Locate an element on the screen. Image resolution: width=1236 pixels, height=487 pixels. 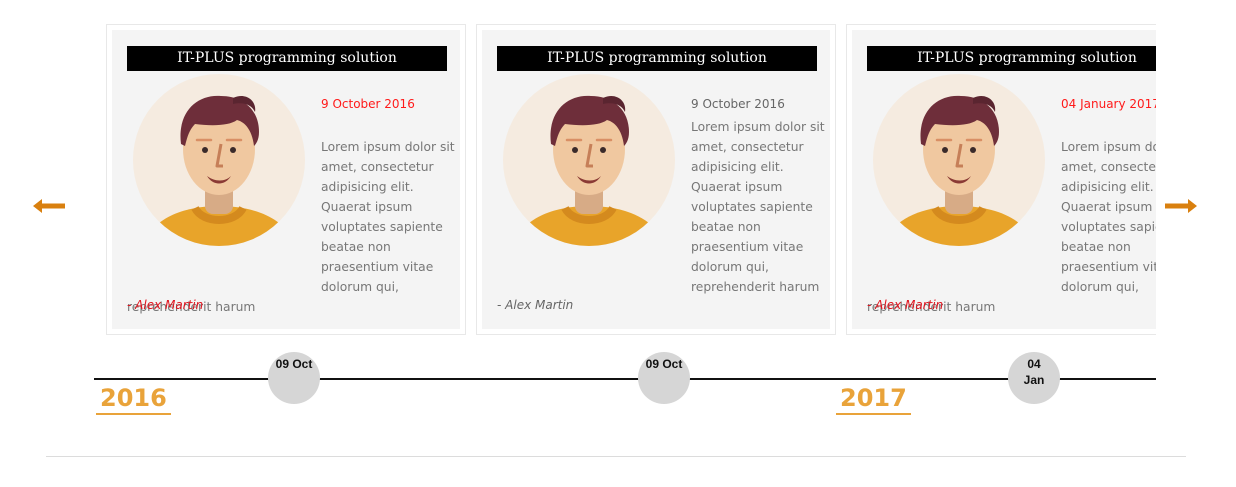
prev-arrow-button is located at coordinates (50, 206).